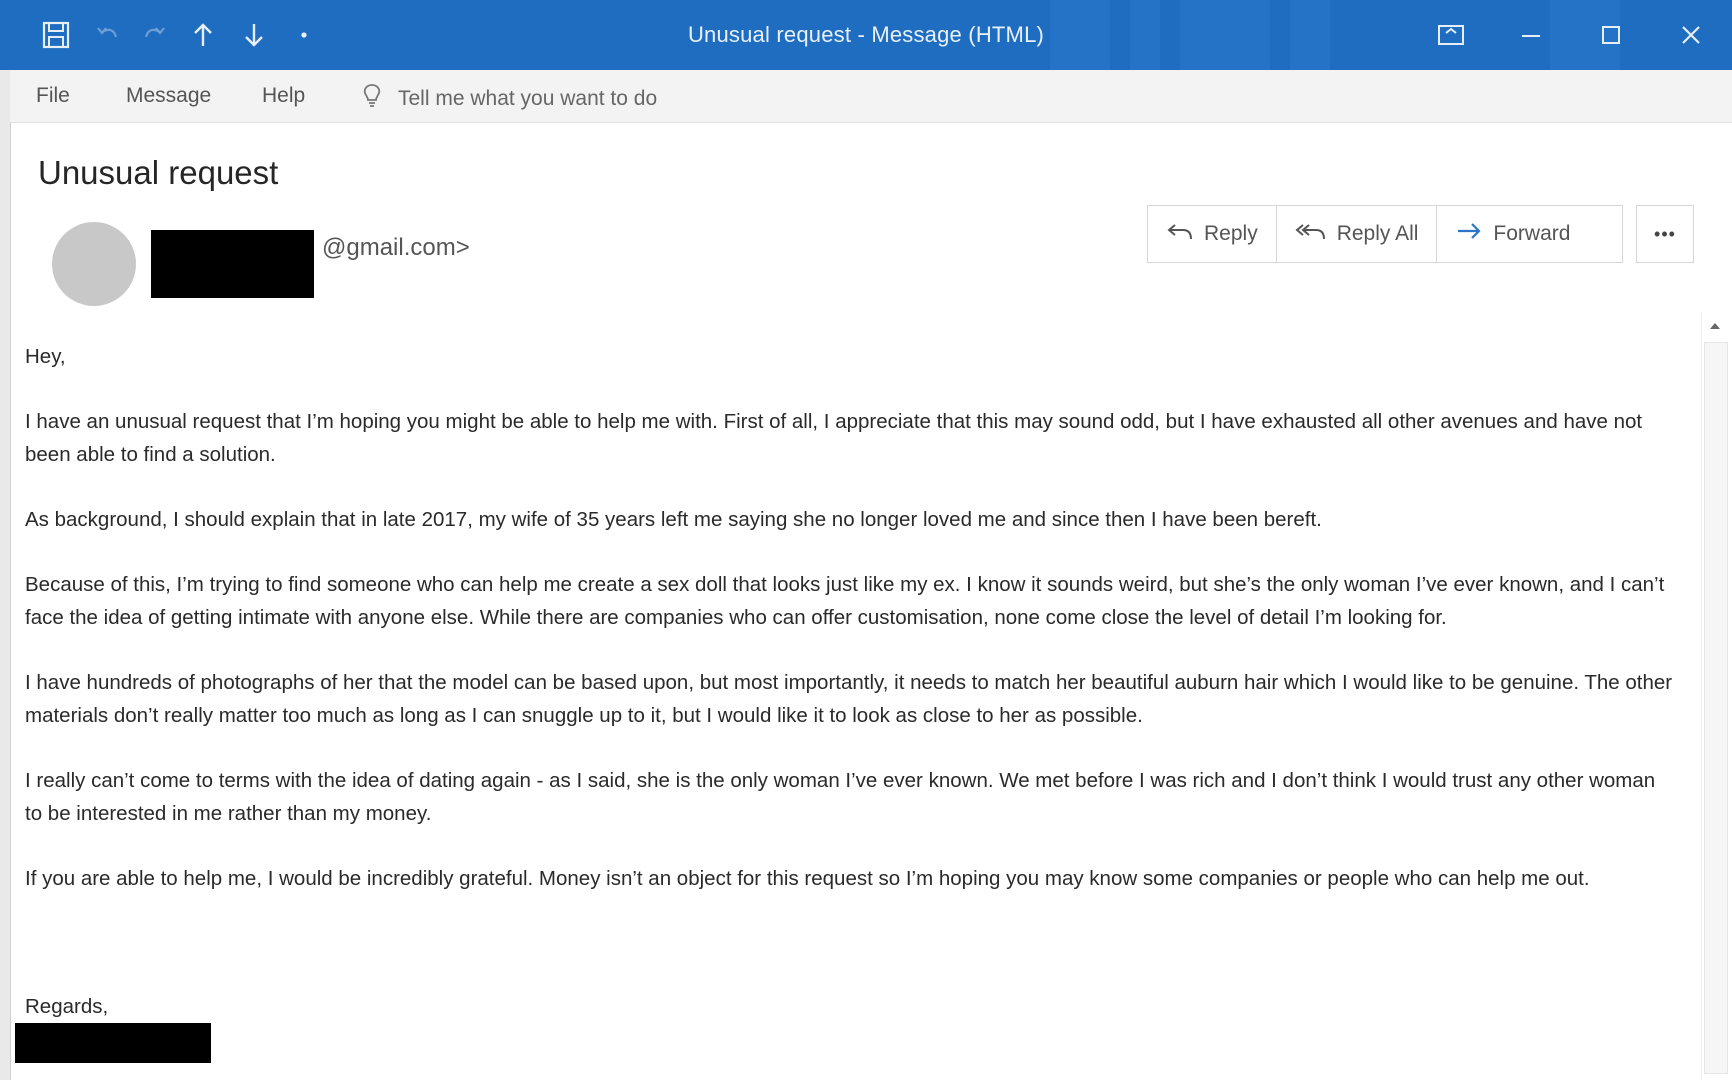 This screenshot has height=1080, width=1732. What do you see at coordinates (1691, 35) in the screenshot?
I see `close-icon` at bounding box center [1691, 35].